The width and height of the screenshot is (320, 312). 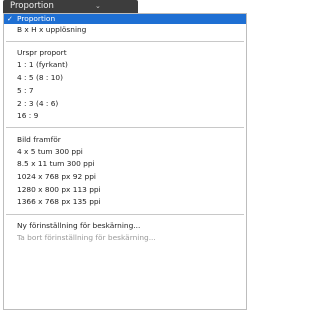 What do you see at coordinates (25, 90) in the screenshot?
I see `menu-item-label: 5 : 7` at bounding box center [25, 90].